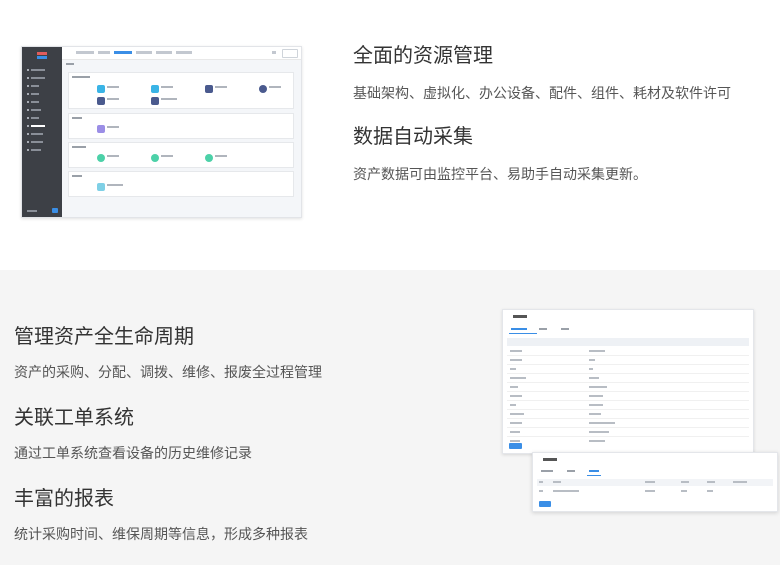  What do you see at coordinates (155, 158) in the screenshot?
I see `printer-icon` at bounding box center [155, 158].